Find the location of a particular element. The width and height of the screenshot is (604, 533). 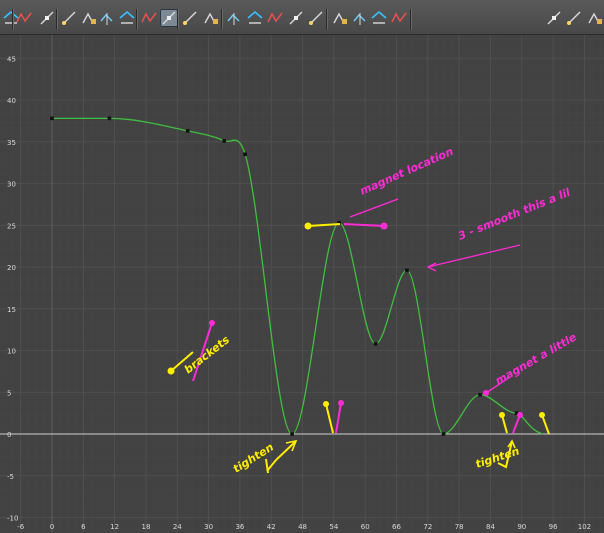

buffer-curve-tool is located at coordinates (316, 18).